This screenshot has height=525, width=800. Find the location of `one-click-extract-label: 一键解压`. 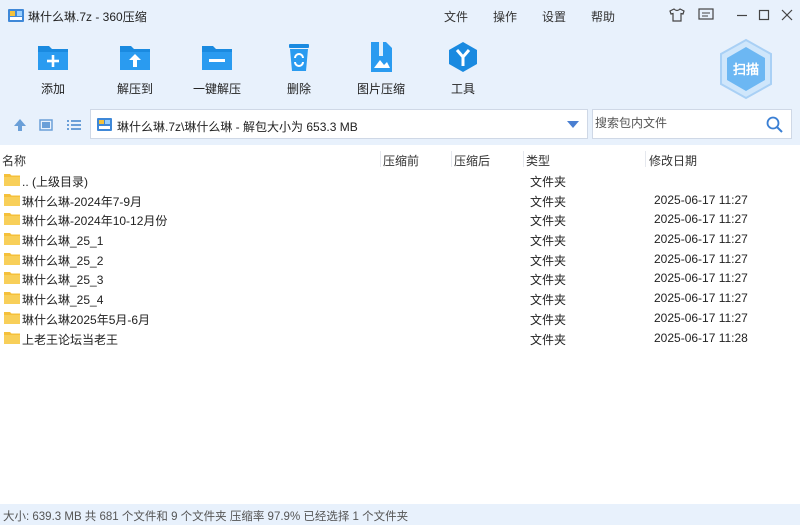

one-click-extract-label: 一键解压 is located at coordinates (216, 89).